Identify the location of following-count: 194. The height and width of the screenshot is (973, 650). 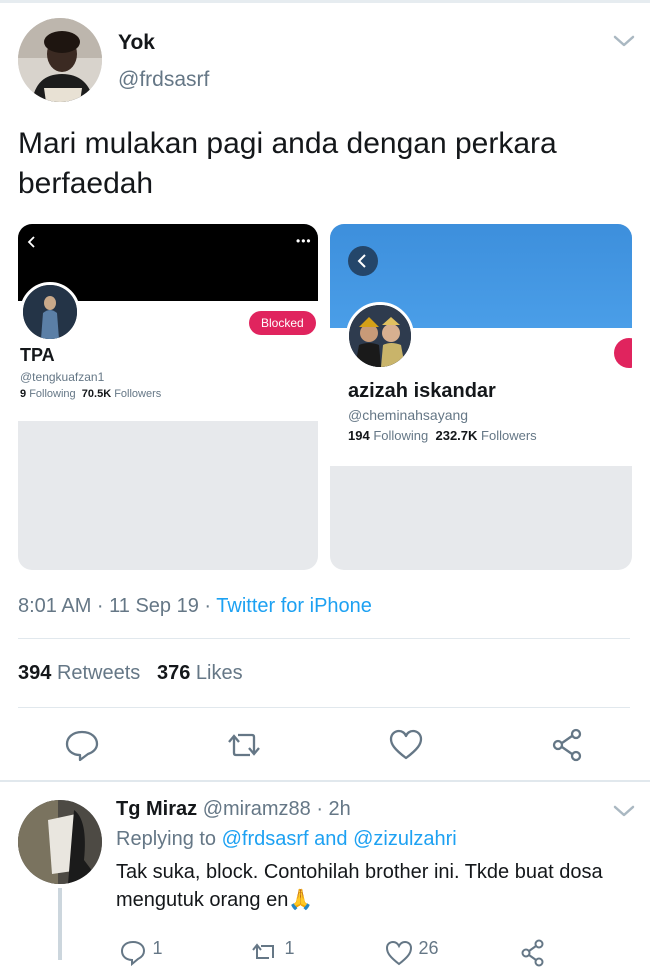
(359, 435).